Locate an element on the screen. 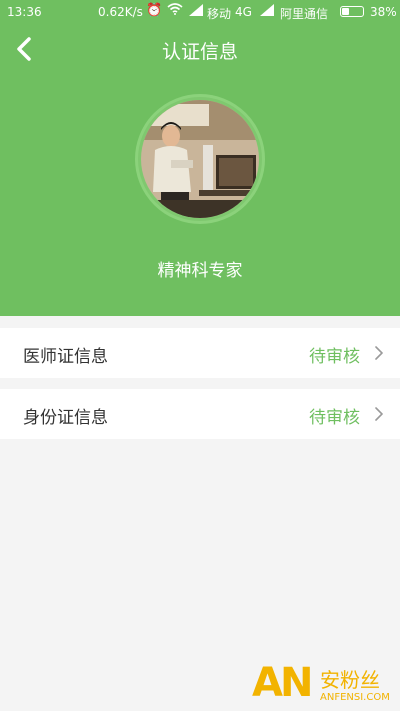  alarm-icon: ⏰ is located at coordinates (154, 10).